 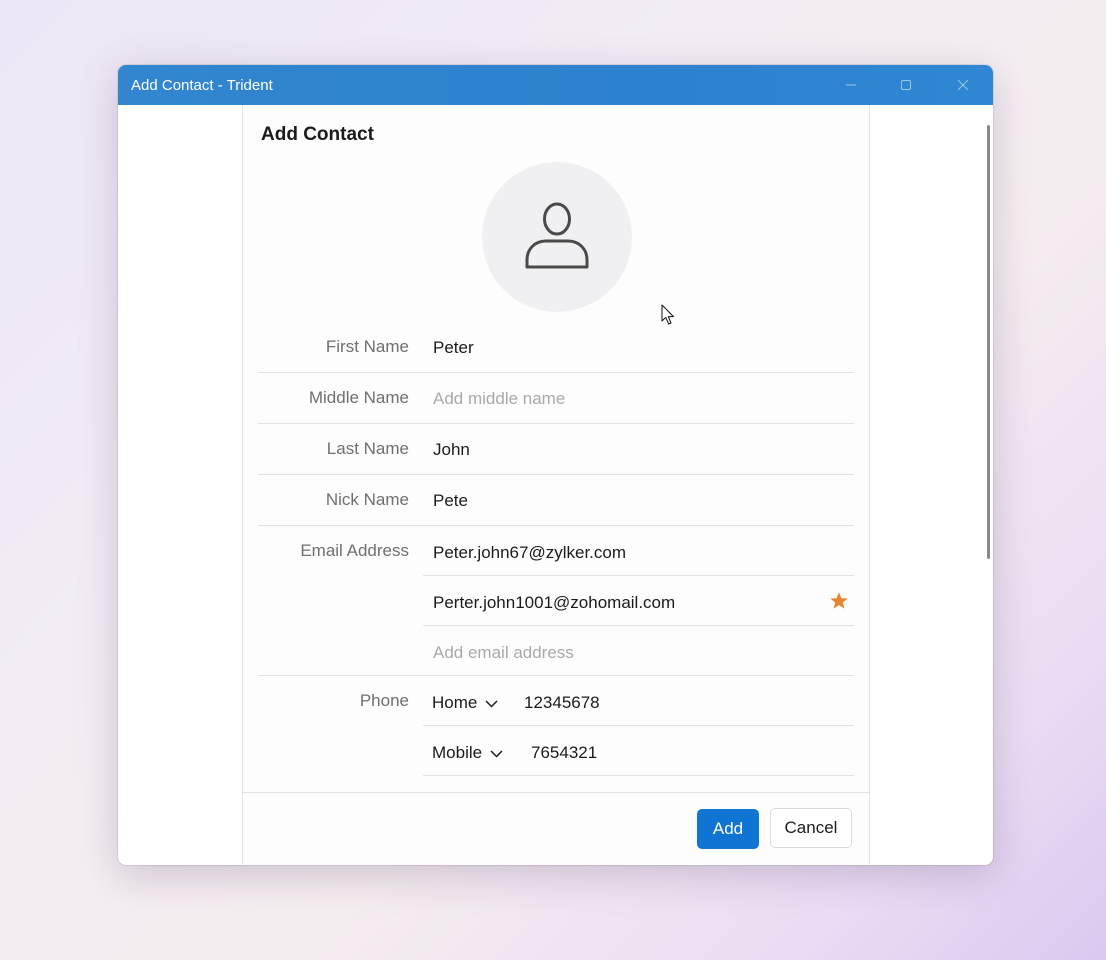 What do you see at coordinates (503, 653) in the screenshot?
I see `add-email-field: Add email address` at bounding box center [503, 653].